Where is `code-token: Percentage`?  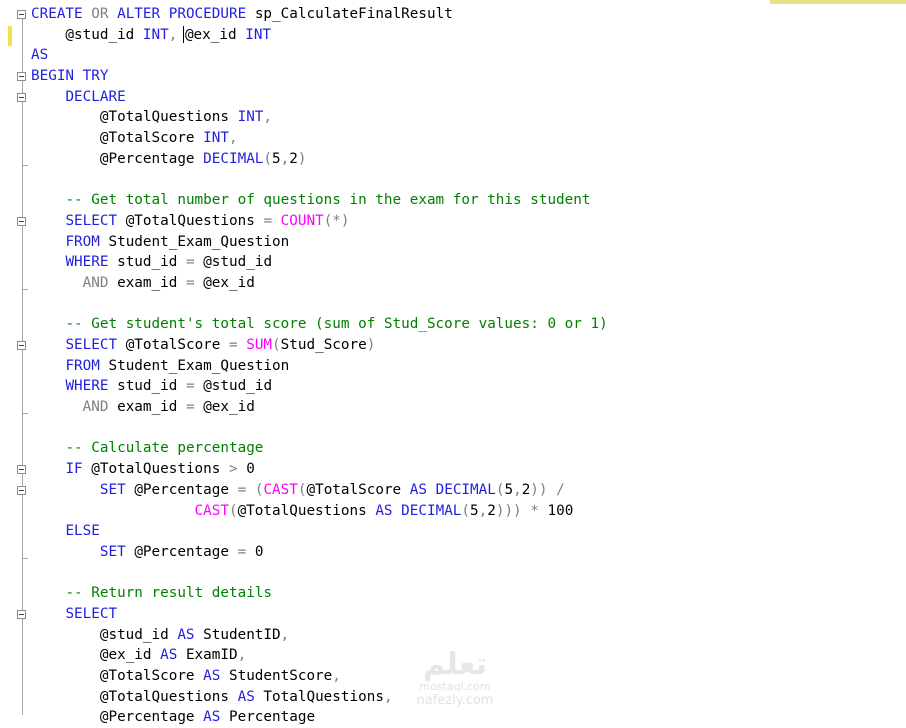 code-token: Percentage is located at coordinates (272, 717).